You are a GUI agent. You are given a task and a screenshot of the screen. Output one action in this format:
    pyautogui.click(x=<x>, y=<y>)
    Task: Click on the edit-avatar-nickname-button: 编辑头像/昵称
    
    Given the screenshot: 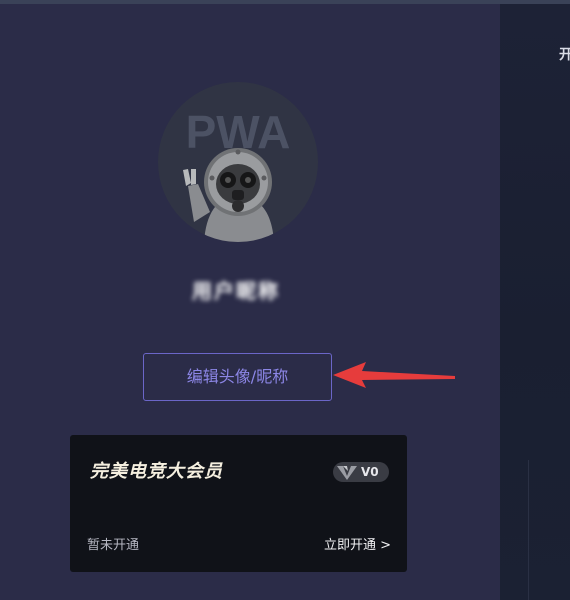 What is the action you would take?
    pyautogui.click(x=237, y=377)
    